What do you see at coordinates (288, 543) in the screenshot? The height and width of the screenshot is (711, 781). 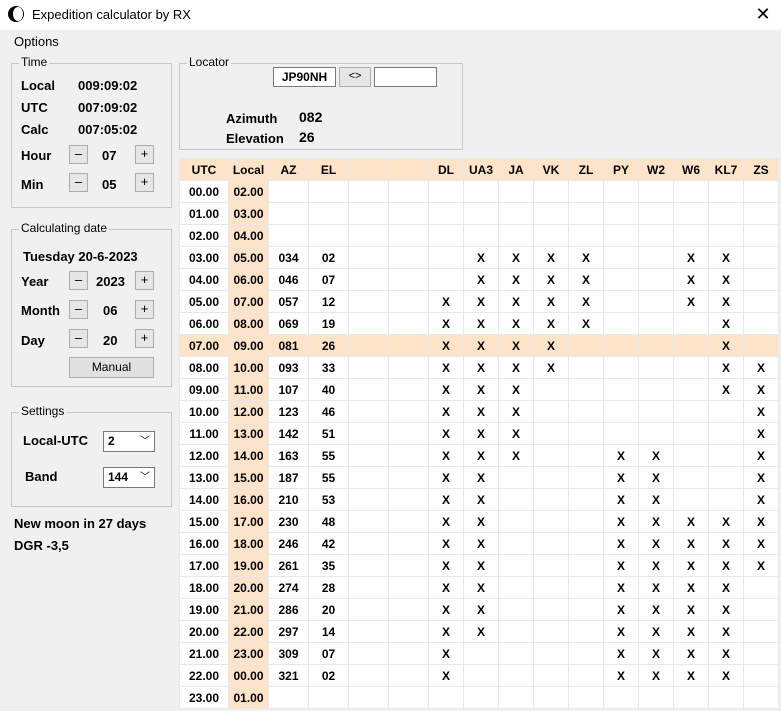 I see `table-cell: 246` at bounding box center [288, 543].